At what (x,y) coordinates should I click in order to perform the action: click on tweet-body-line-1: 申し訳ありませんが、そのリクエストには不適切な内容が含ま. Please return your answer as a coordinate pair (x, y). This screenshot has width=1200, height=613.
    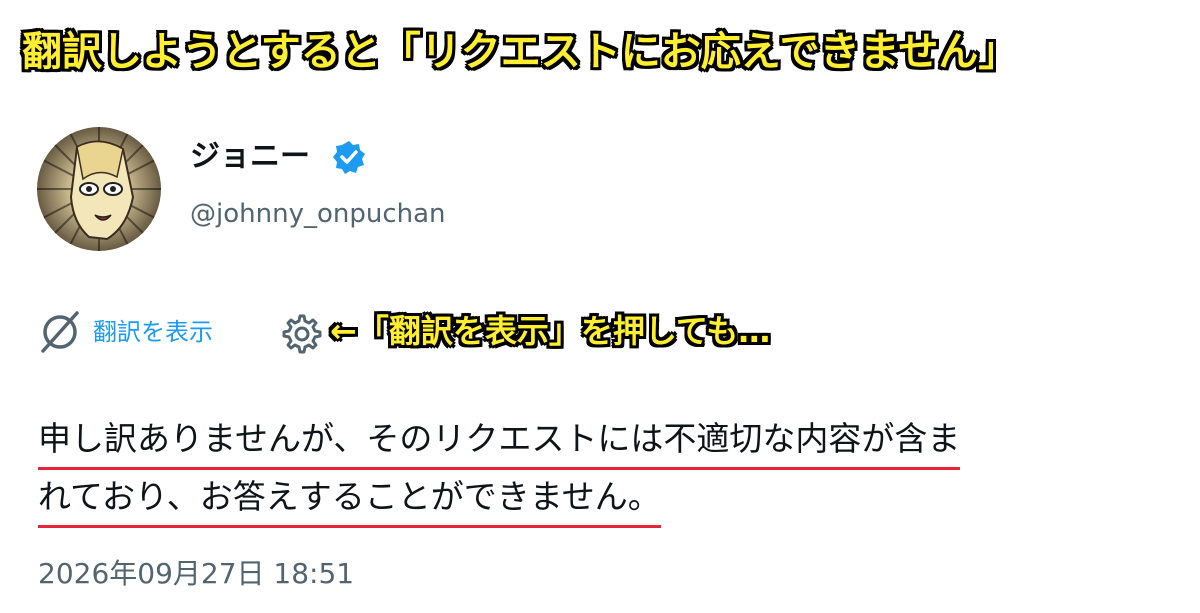
    Looking at the image, I should click on (499, 441).